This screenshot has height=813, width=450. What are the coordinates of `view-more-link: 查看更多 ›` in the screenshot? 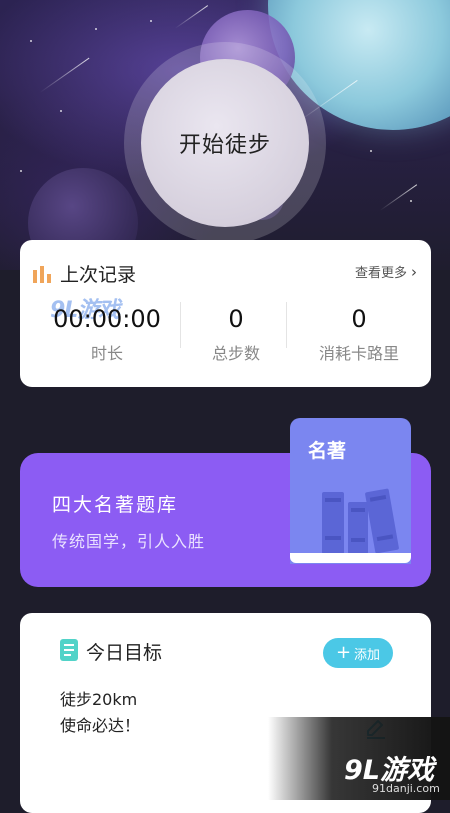 It's located at (385, 272).